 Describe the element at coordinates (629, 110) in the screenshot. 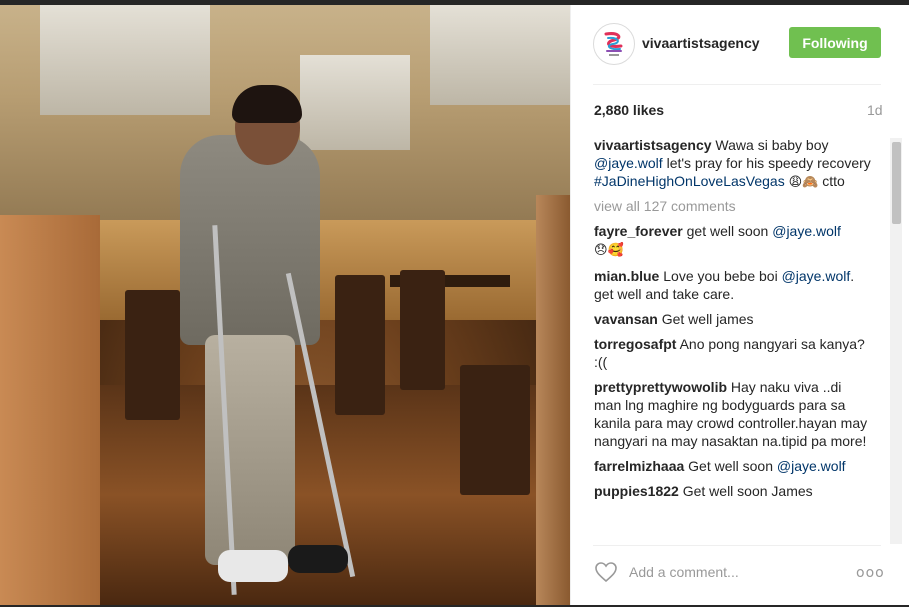

I see `likes-count: 2,880 likes` at that location.